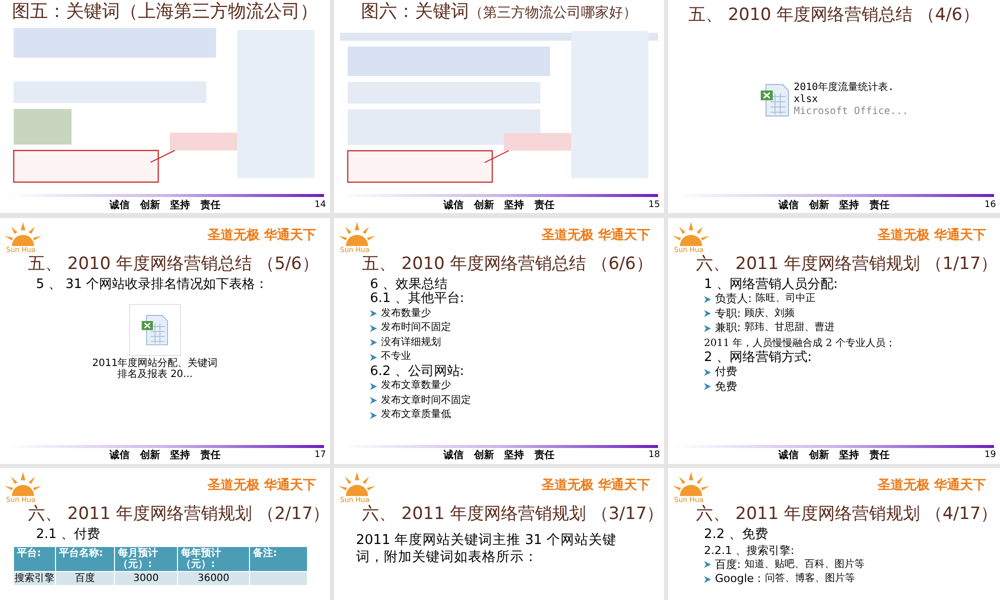 This screenshot has height=600, width=1000. What do you see at coordinates (320, 455) in the screenshot?
I see `page-number: 17` at bounding box center [320, 455].